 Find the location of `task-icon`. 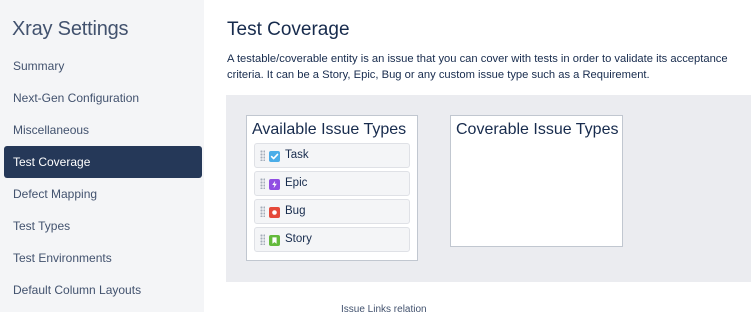

task-icon is located at coordinates (274, 156).